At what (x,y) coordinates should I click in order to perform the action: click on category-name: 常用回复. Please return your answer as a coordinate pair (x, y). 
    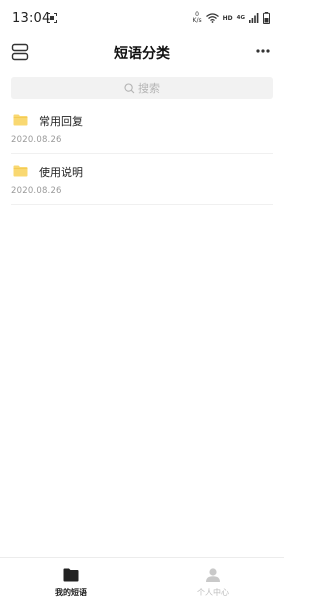
    Looking at the image, I should click on (61, 121).